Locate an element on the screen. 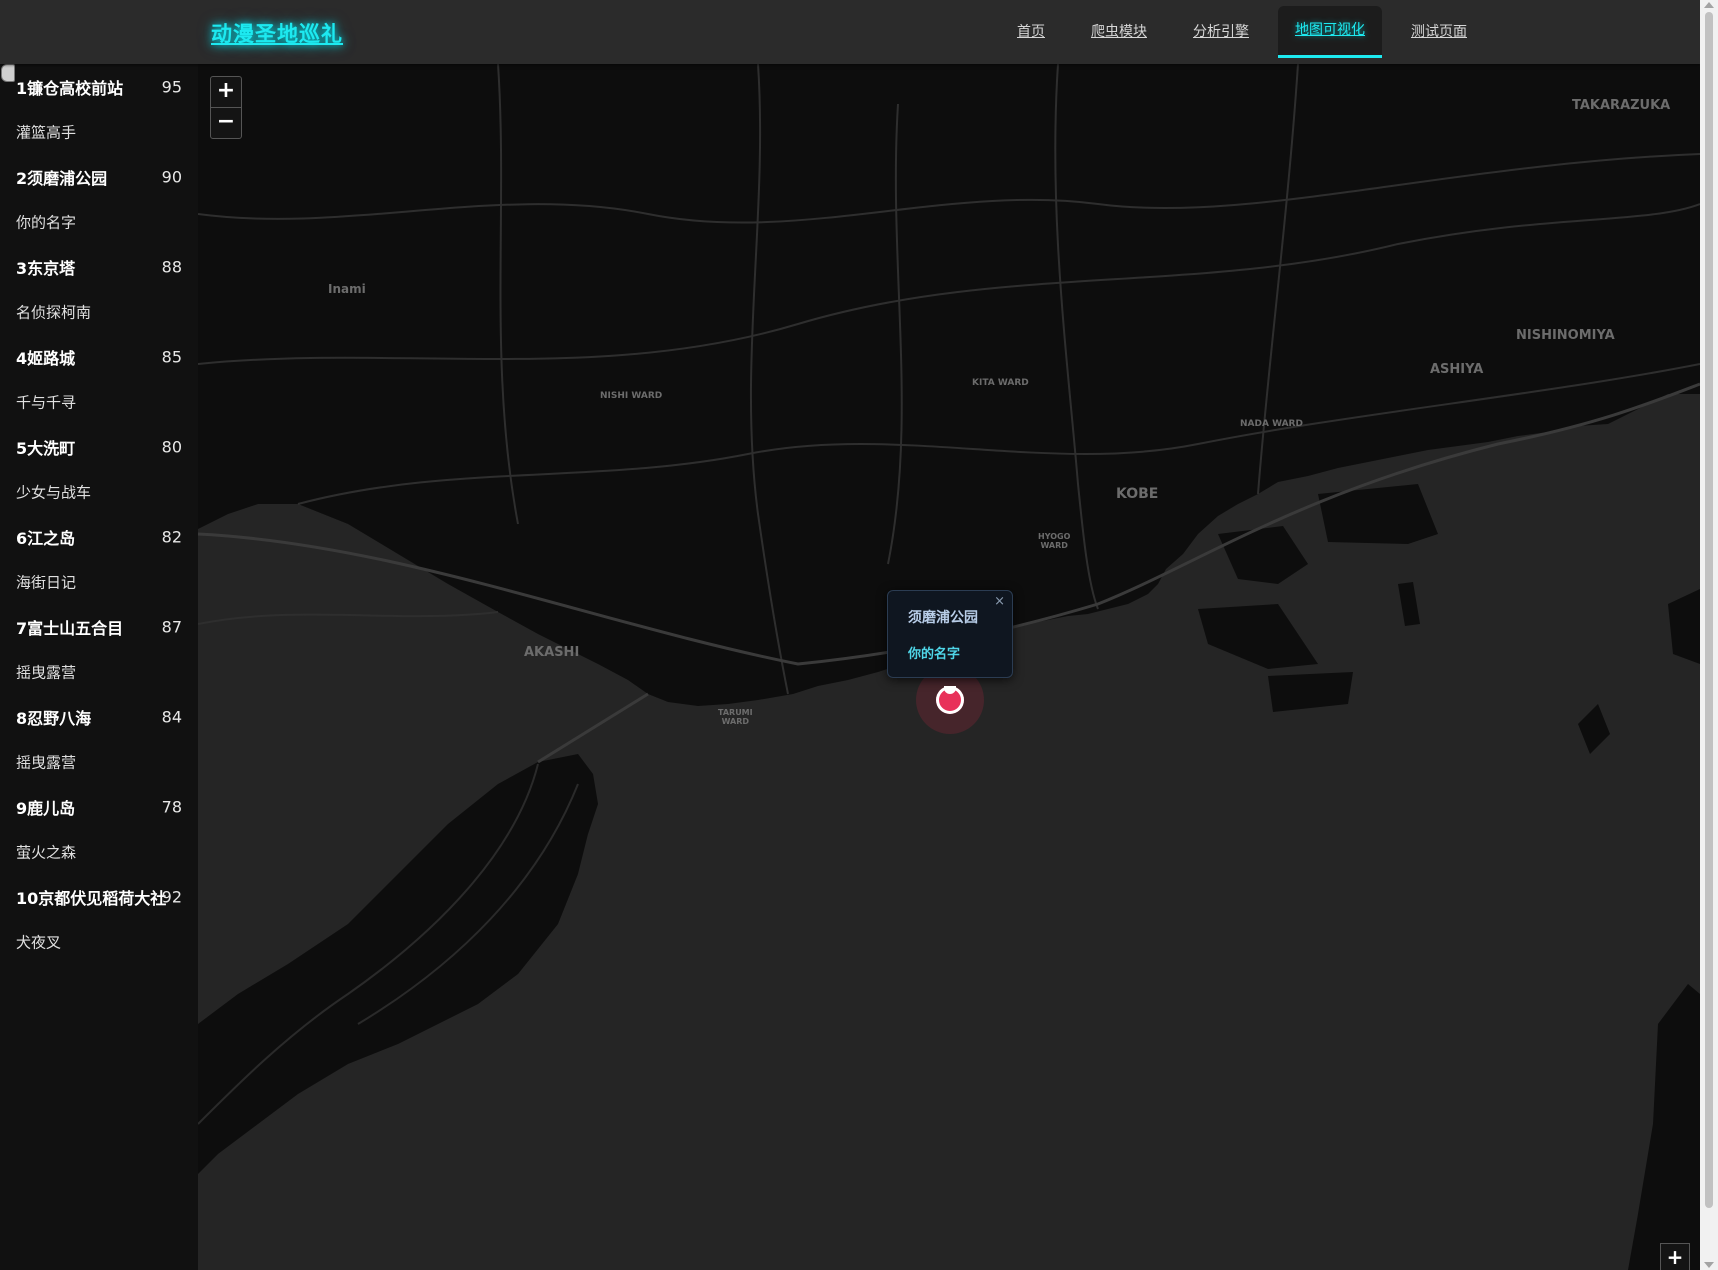 The image size is (1718, 1270). spot-anime: 灌篮高手 is located at coordinates (46, 132).